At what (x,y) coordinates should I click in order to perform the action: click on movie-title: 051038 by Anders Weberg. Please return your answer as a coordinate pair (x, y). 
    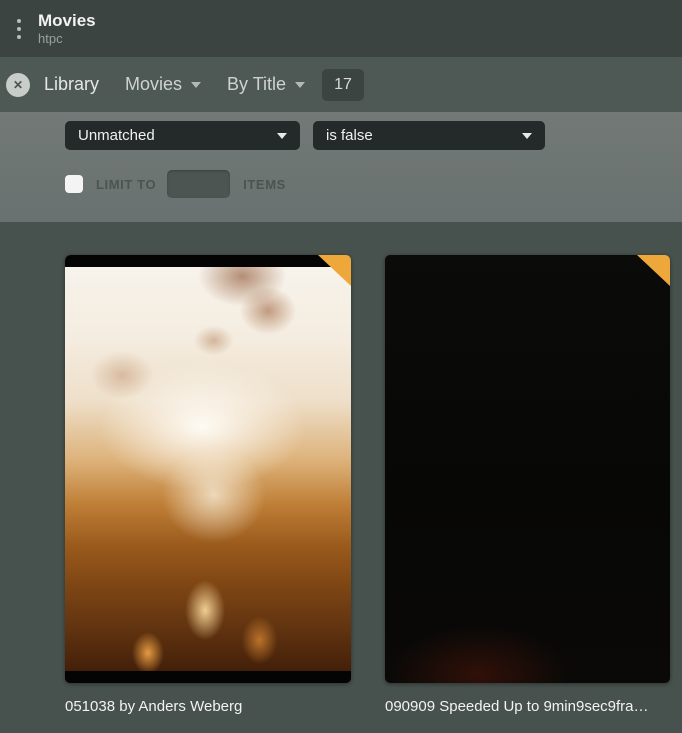
    Looking at the image, I should click on (208, 706).